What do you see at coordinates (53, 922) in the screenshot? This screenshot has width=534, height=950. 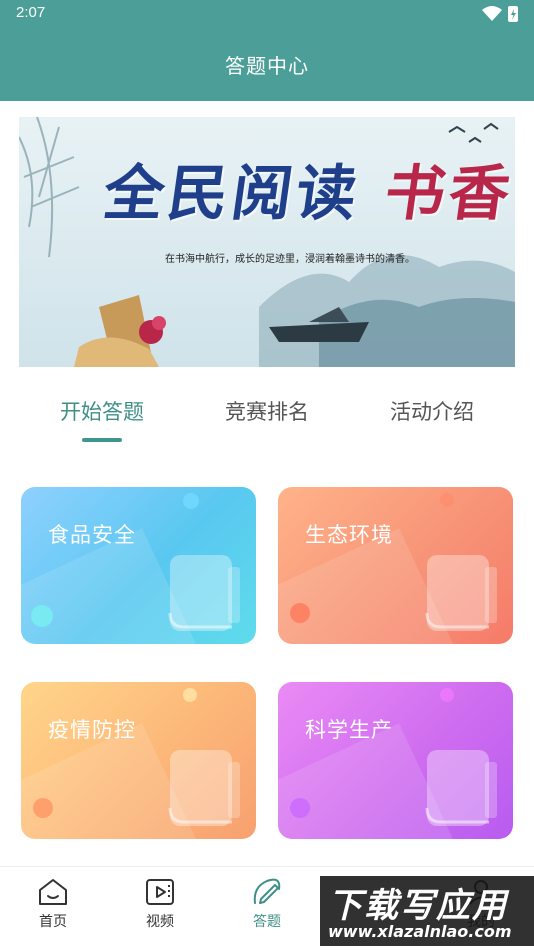 I see `nav-label: 首页` at bounding box center [53, 922].